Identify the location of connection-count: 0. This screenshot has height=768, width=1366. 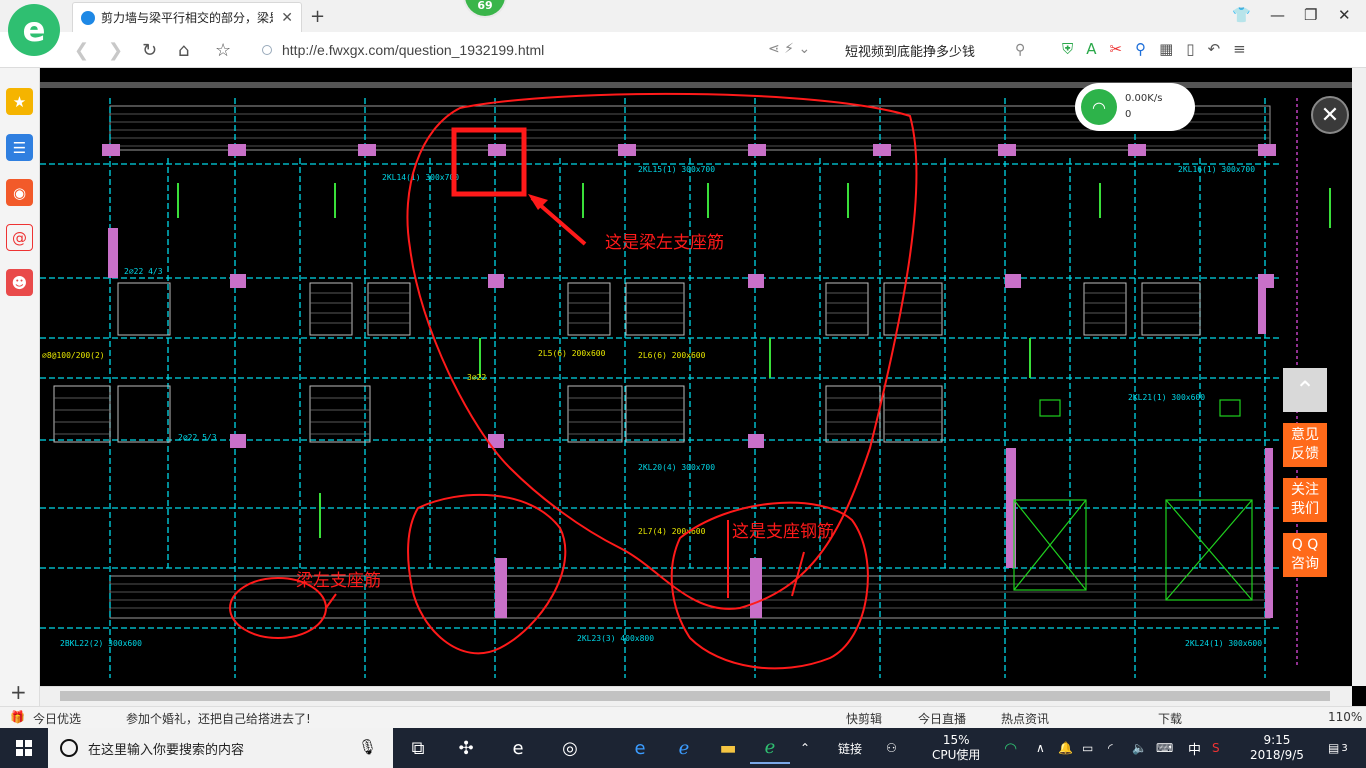
(1128, 114).